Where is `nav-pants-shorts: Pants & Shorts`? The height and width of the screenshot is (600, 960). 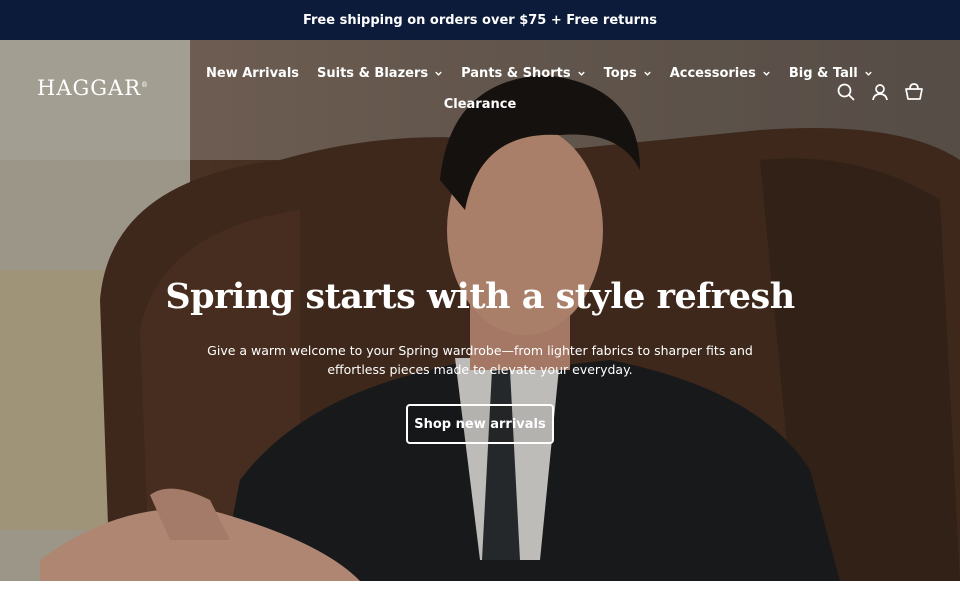
nav-pants-shorts: Pants & Shorts is located at coordinates (523, 73).